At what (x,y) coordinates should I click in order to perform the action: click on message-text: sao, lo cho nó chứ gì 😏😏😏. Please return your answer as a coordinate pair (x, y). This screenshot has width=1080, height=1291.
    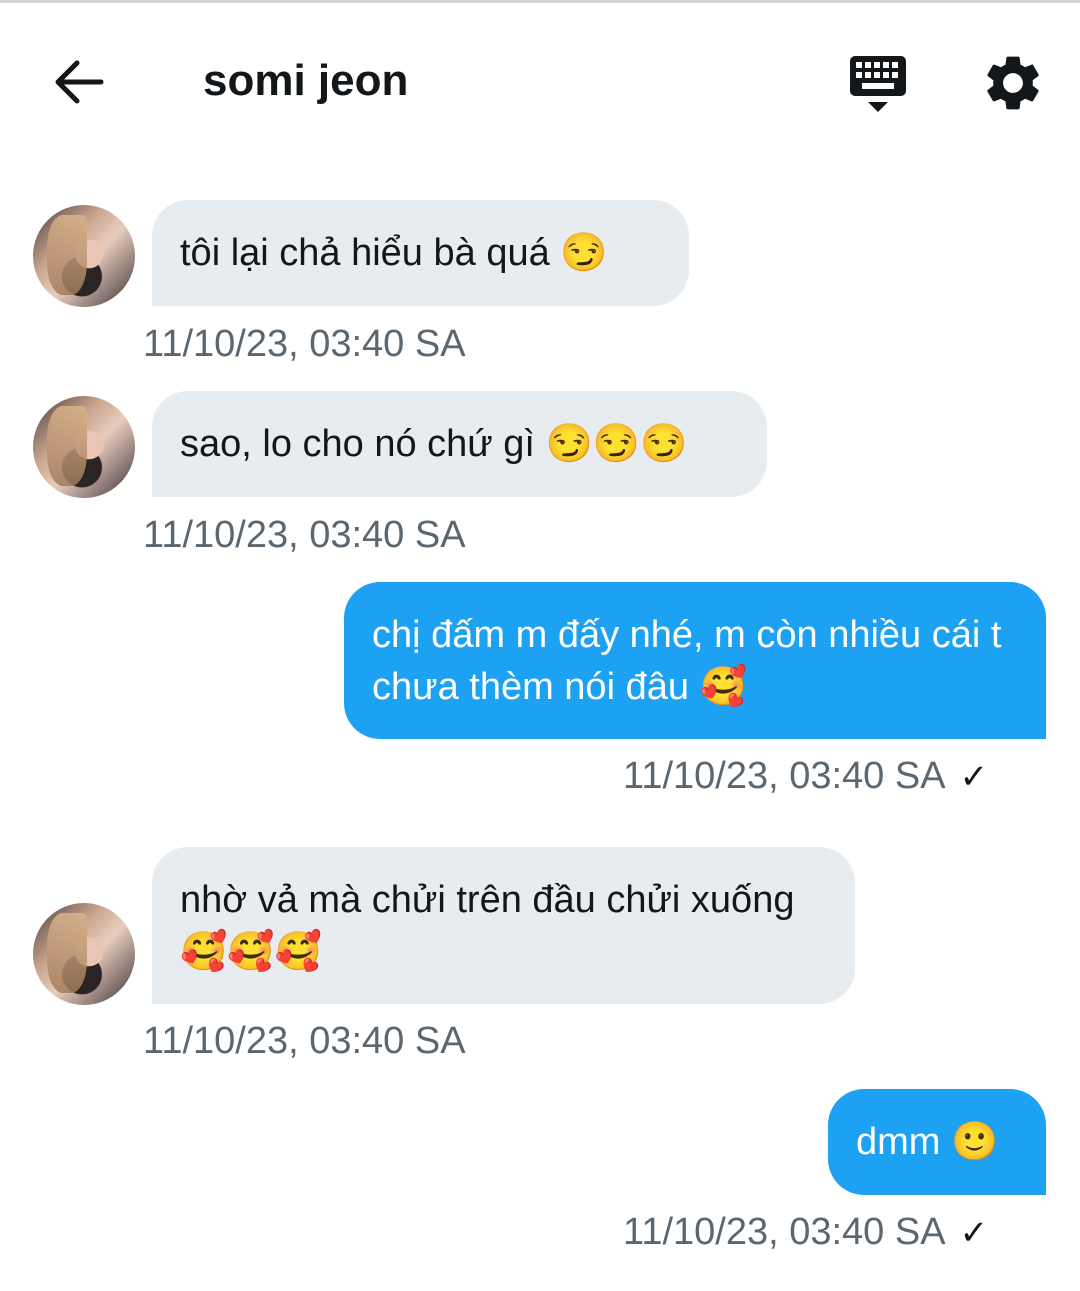
    Looking at the image, I should click on (434, 444).